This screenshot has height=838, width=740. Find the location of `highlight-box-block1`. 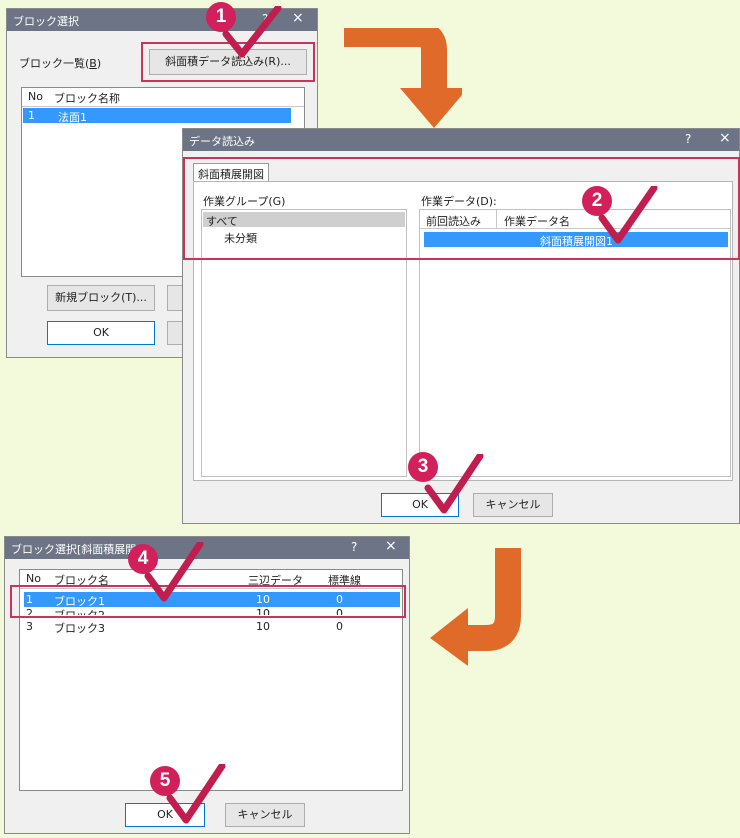

highlight-box-block1 is located at coordinates (208, 601).